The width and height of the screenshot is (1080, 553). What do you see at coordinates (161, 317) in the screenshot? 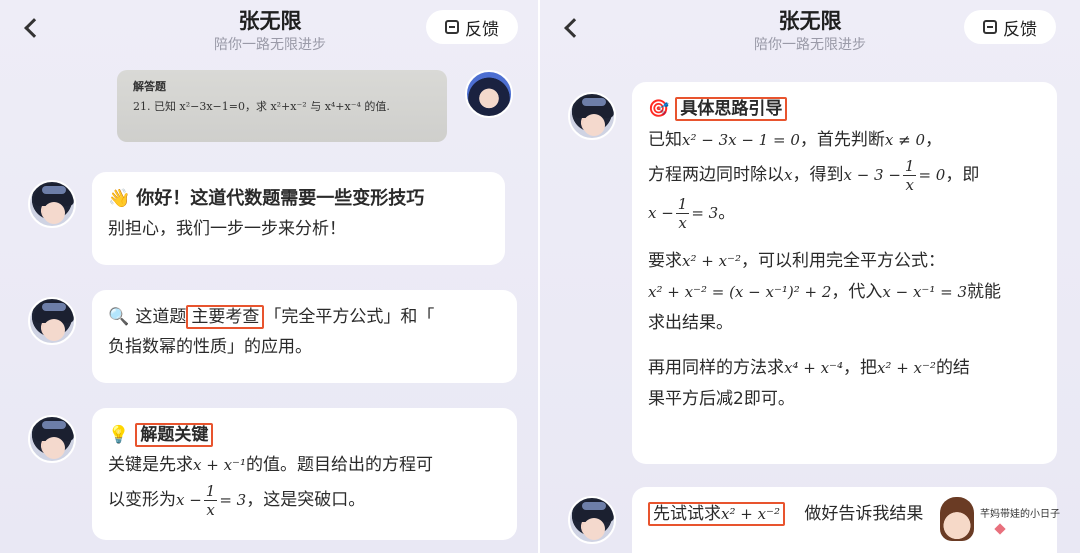
I see `topic-pre: 这道题` at bounding box center [161, 317].